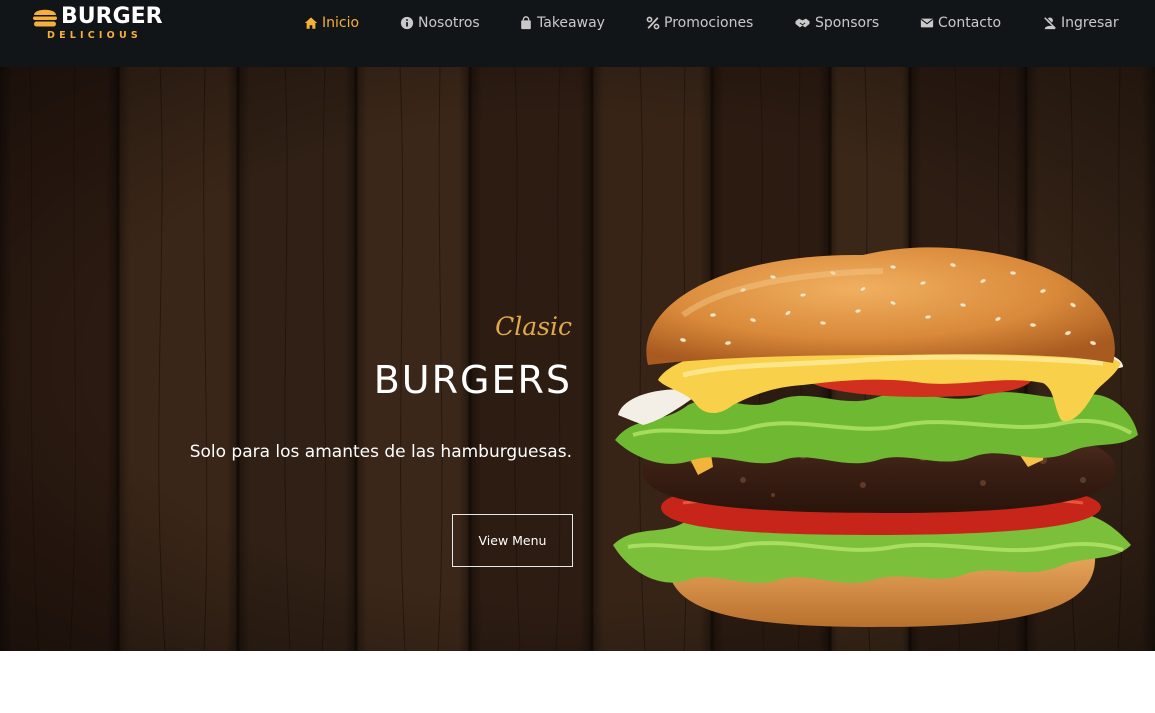 Image resolution: width=1155 pixels, height=713 pixels. What do you see at coordinates (1050, 23) in the screenshot?
I see `user-lock-icon` at bounding box center [1050, 23].